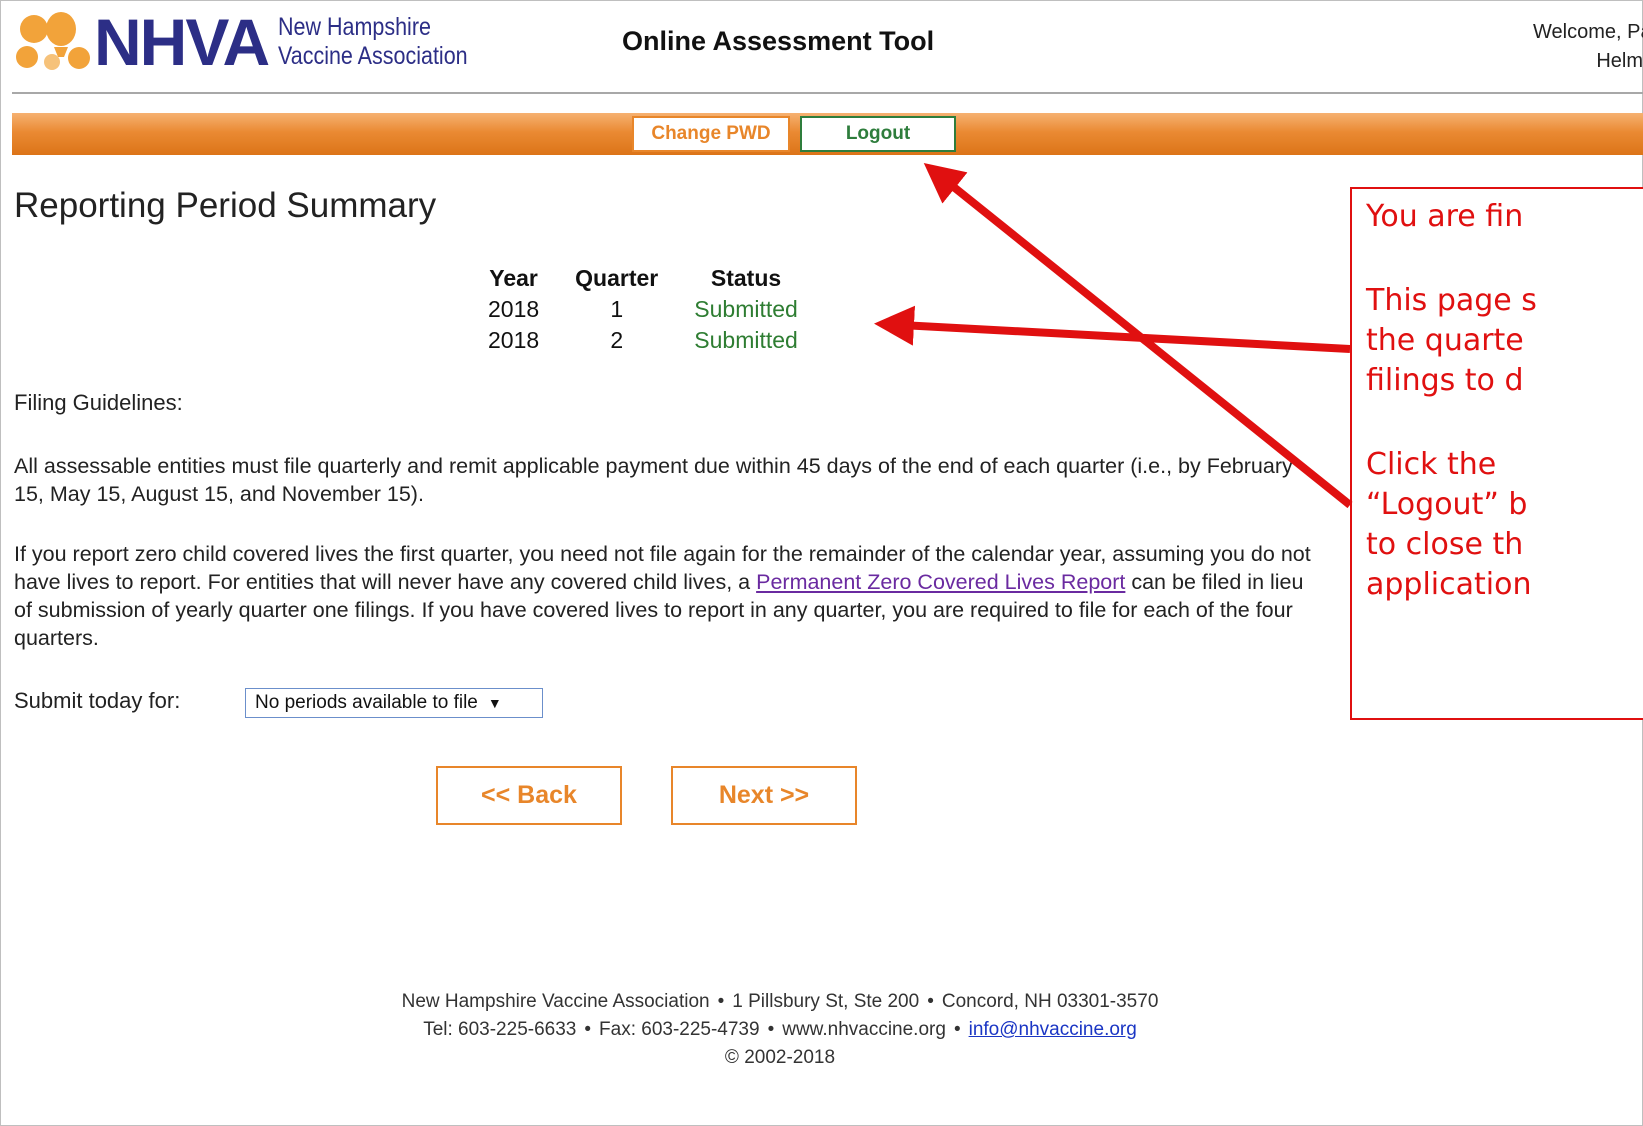 The height and width of the screenshot is (1126, 1643). I want to click on callout-line: to close th, so click(1445, 544).